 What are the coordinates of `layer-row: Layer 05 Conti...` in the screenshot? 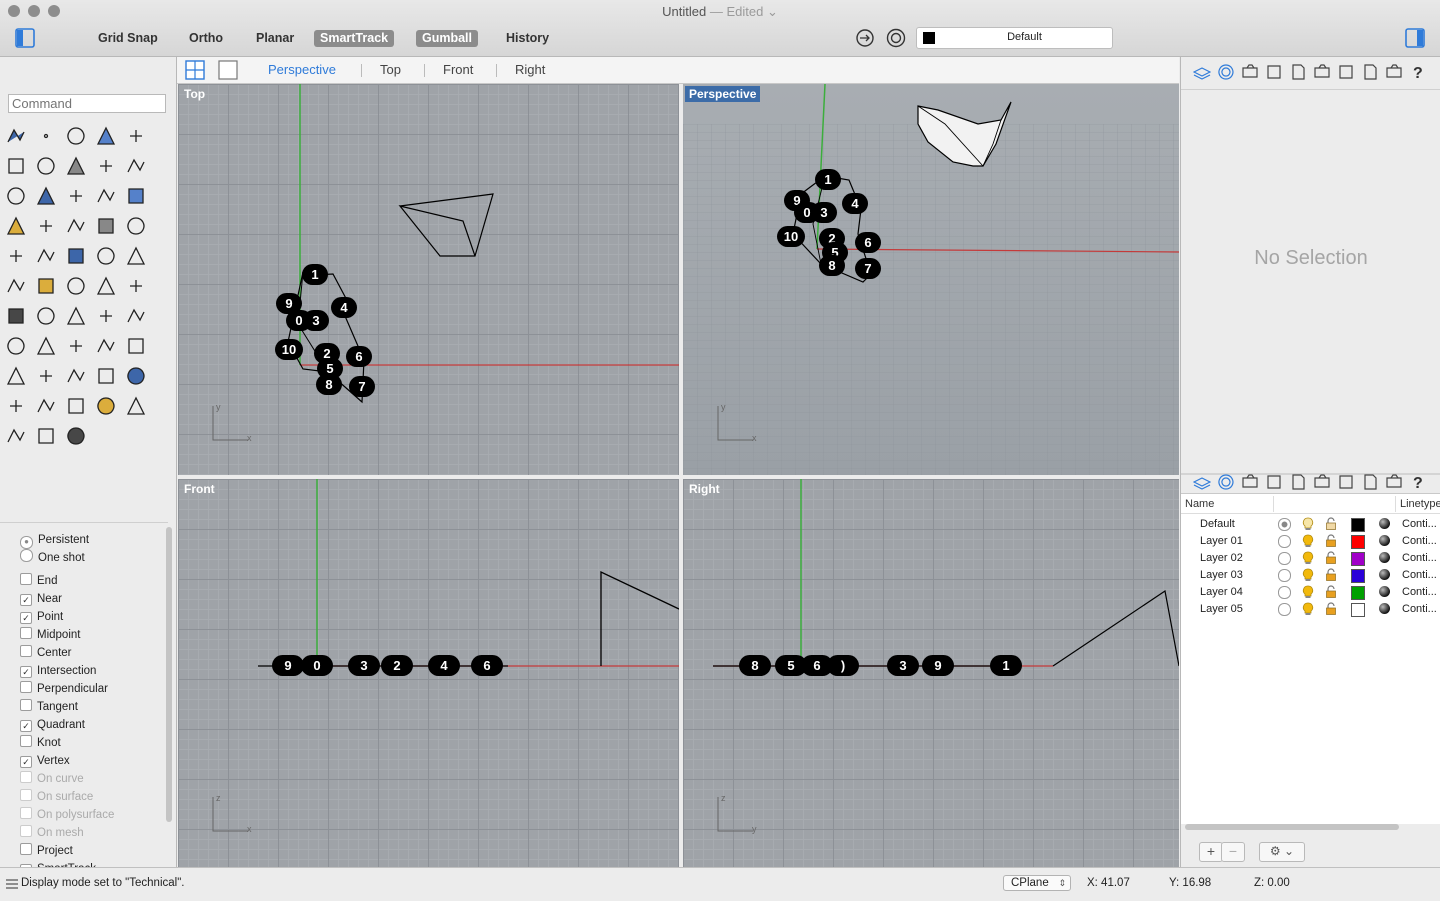 It's located at (1310, 609).